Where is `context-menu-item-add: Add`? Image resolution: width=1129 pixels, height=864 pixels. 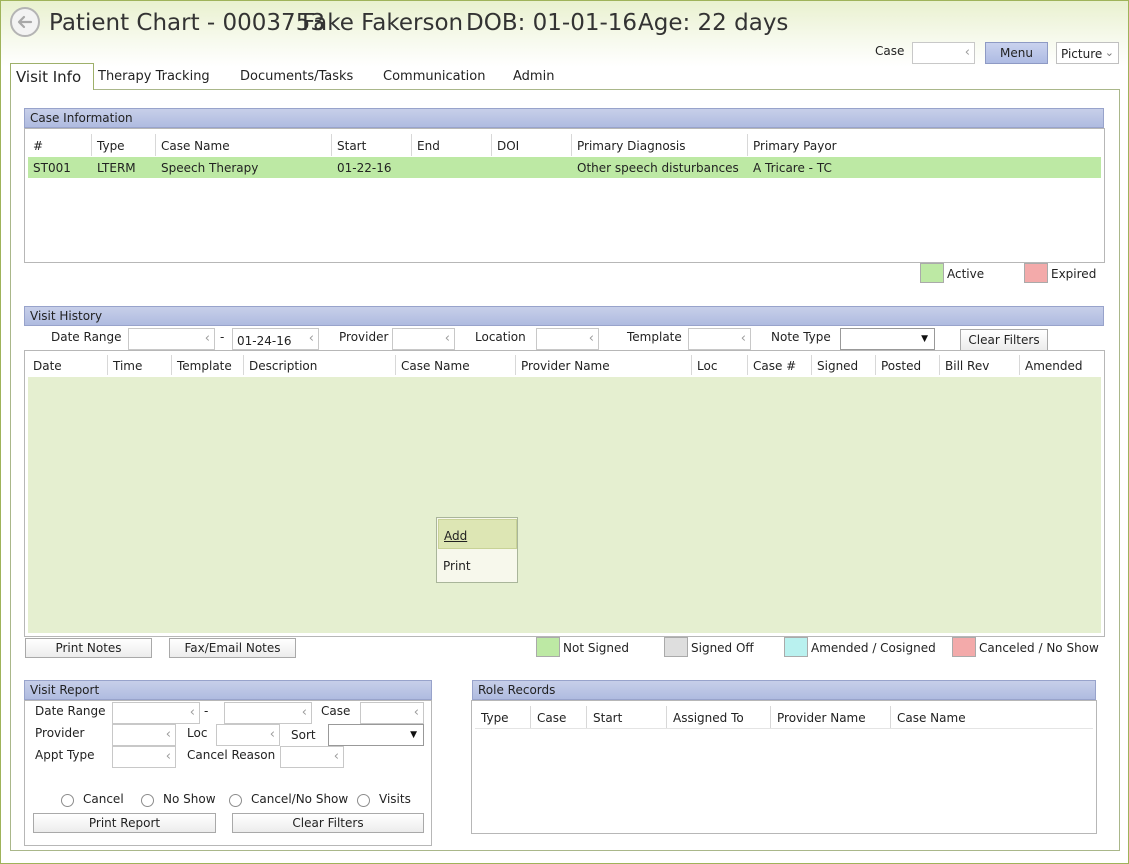 context-menu-item-add: Add is located at coordinates (477, 534).